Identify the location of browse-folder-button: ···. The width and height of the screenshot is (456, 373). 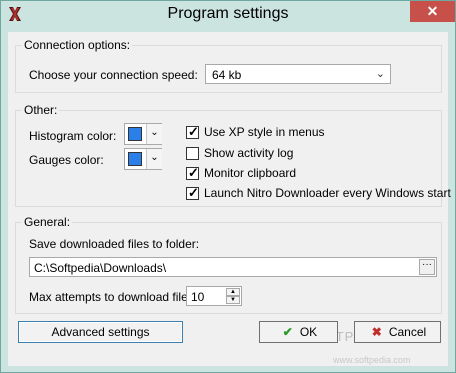
(427, 267).